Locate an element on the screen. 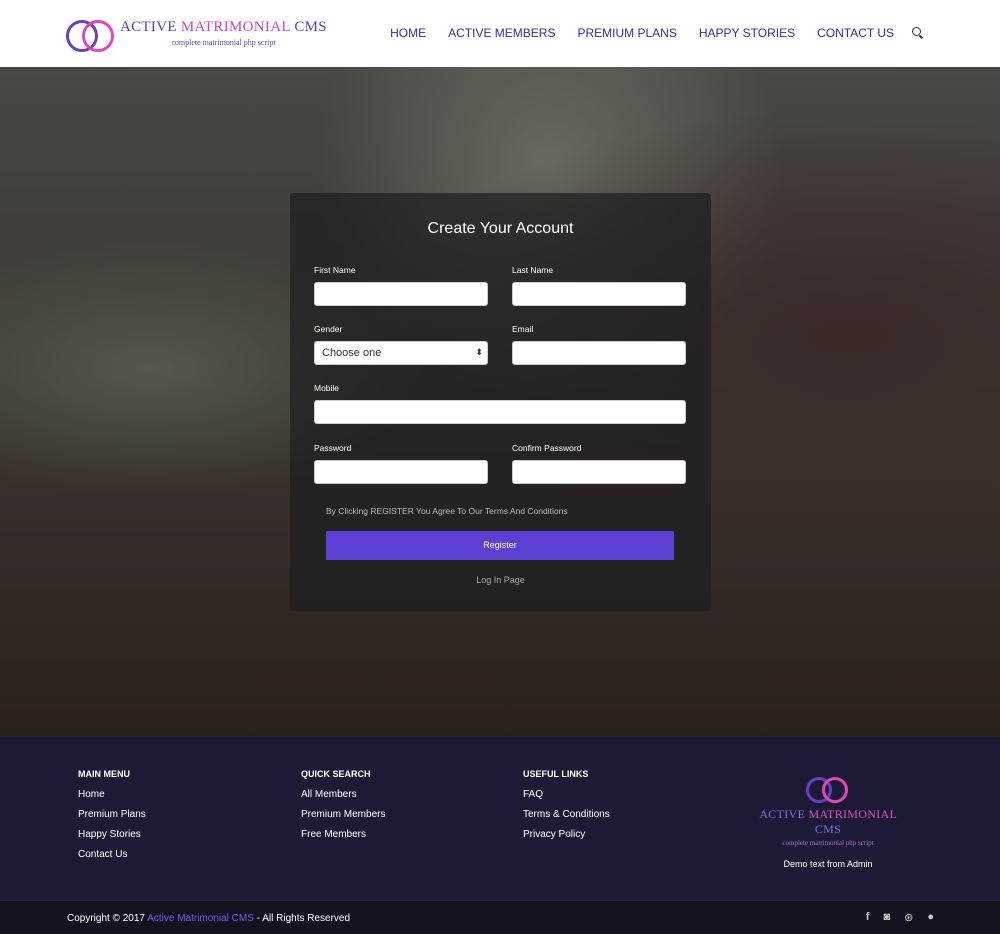 This screenshot has width=1000, height=934. footer-link: All Members is located at coordinates (343, 794).